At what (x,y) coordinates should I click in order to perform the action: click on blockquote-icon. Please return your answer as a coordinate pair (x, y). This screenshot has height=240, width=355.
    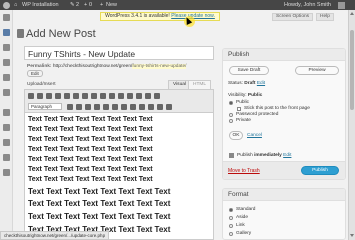
    Looking at the image, I should click on (76, 96).